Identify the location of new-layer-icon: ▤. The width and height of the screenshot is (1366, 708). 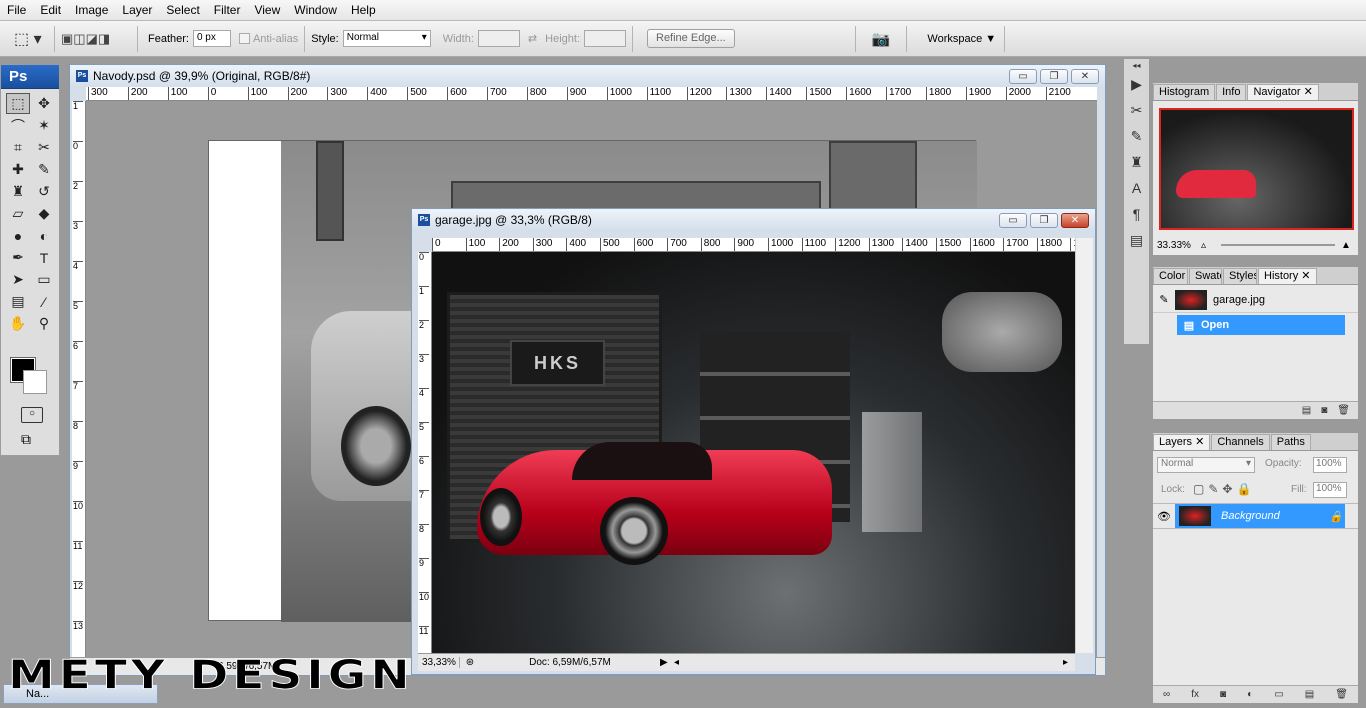
(1309, 694).